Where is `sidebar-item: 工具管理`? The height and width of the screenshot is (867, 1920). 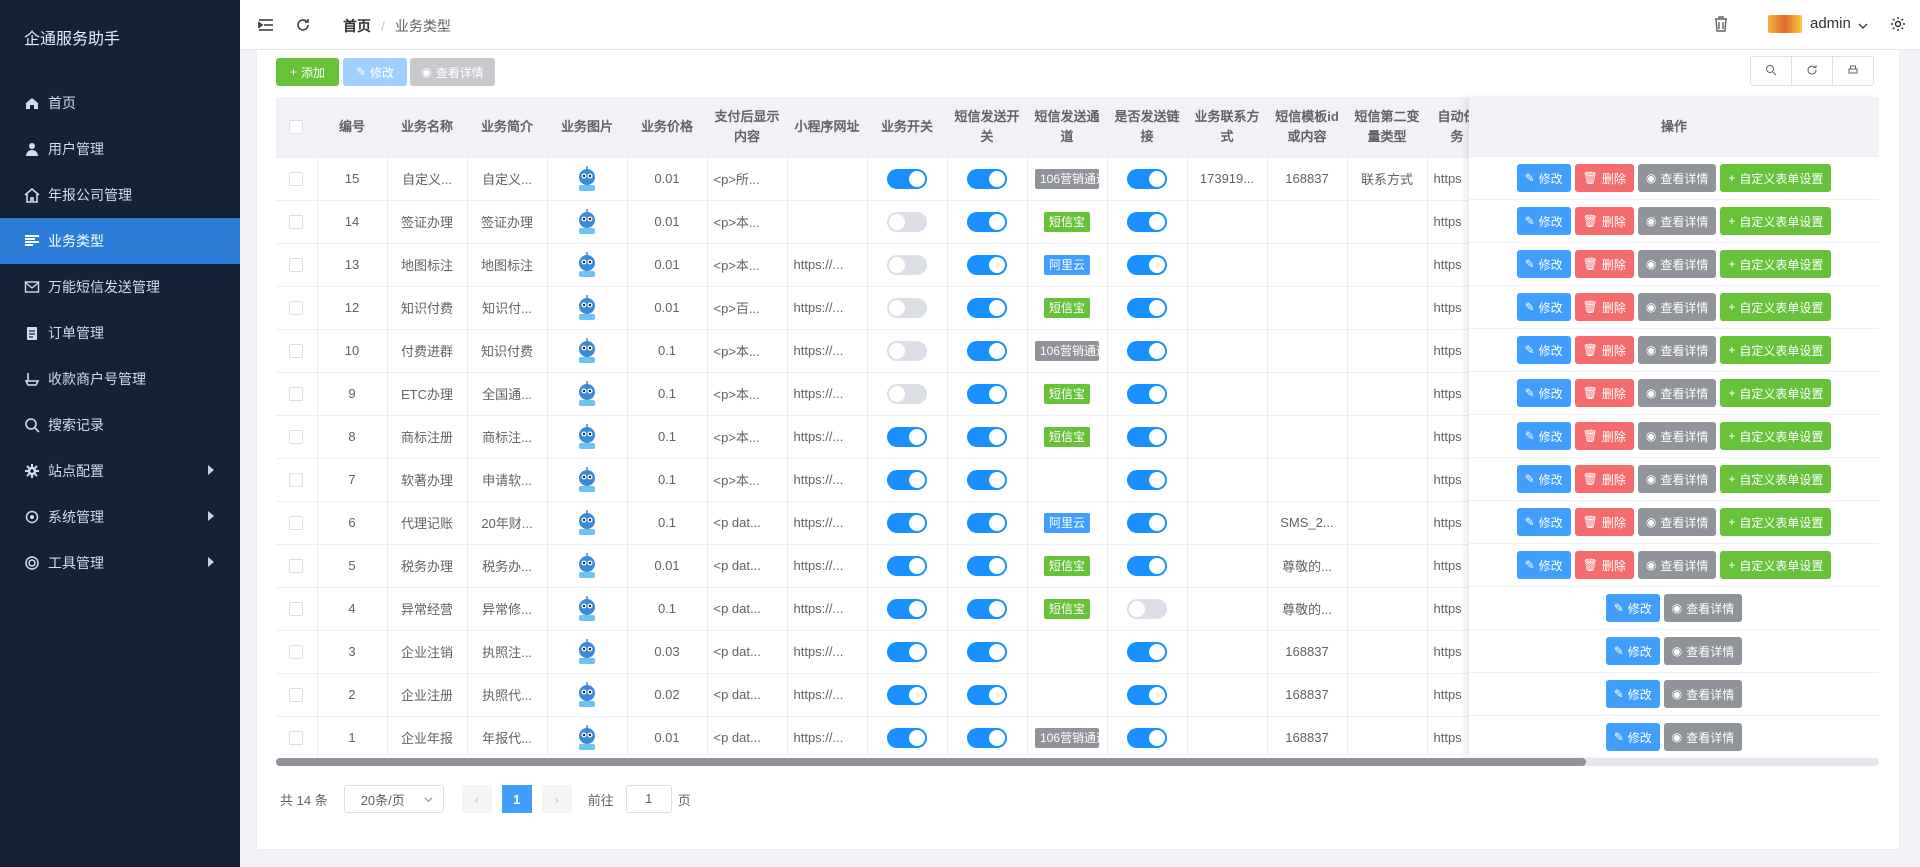 sidebar-item: 工具管理 is located at coordinates (120, 563).